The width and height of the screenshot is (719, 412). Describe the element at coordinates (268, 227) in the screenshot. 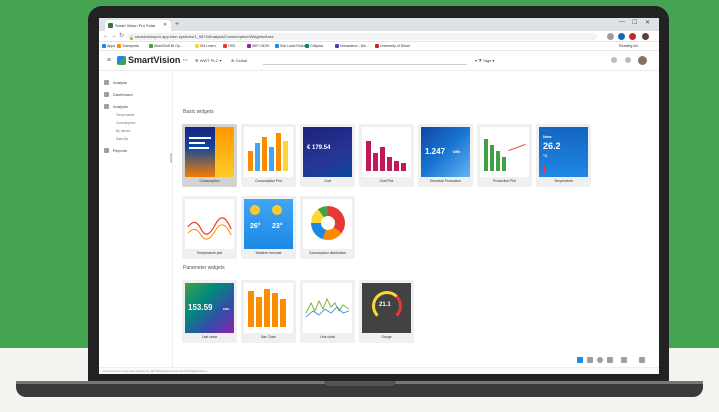

I see `widget-card-weather-forecast: 26° 23° Weather forecast` at that location.